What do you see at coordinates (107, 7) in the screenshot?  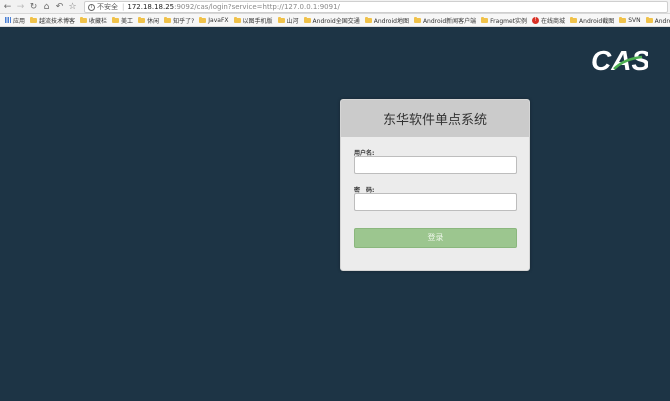 I see `security-label: 不安全` at bounding box center [107, 7].